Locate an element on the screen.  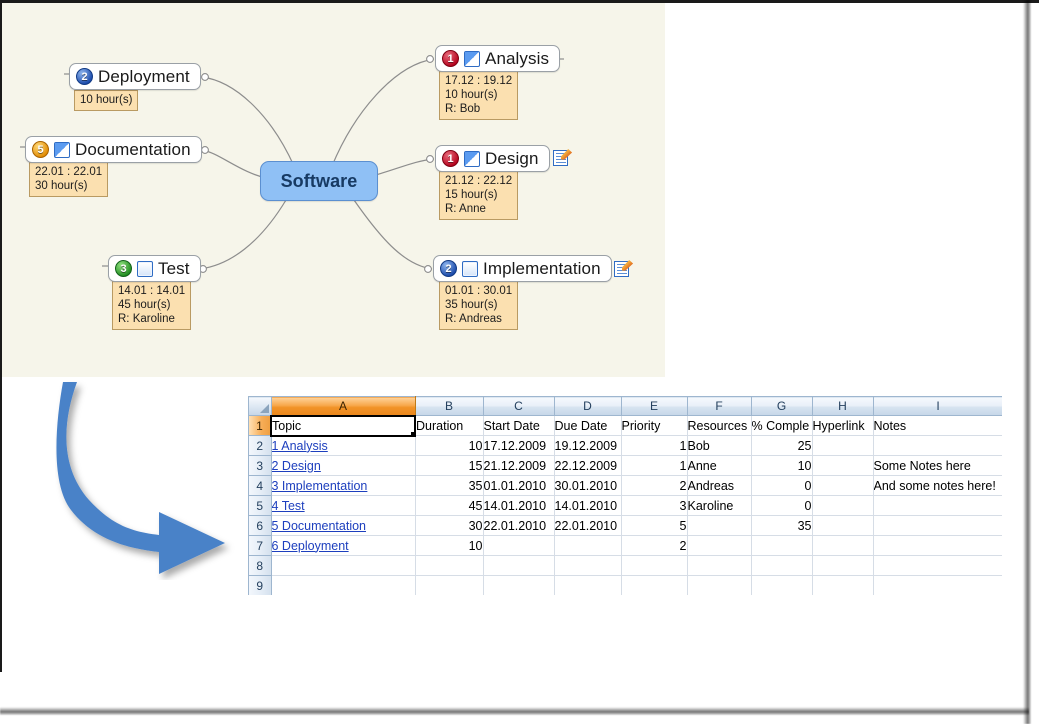
column-header-B: B is located at coordinates (449, 406).